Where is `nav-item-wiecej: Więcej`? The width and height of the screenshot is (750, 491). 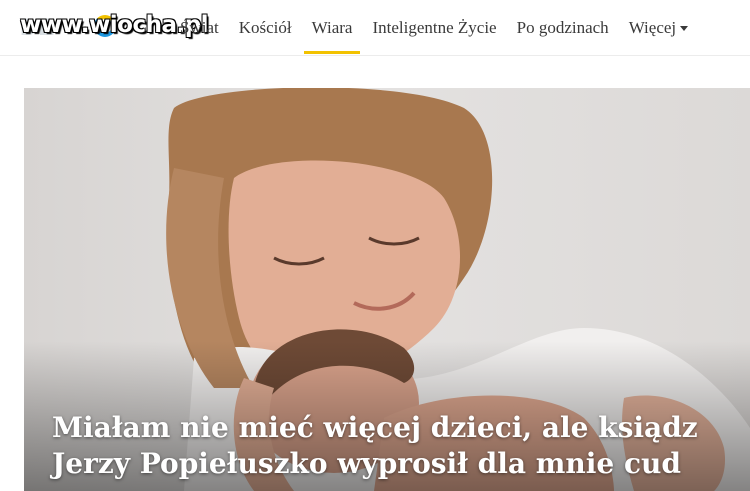 nav-item-wiecej: Więcej is located at coordinates (658, 28).